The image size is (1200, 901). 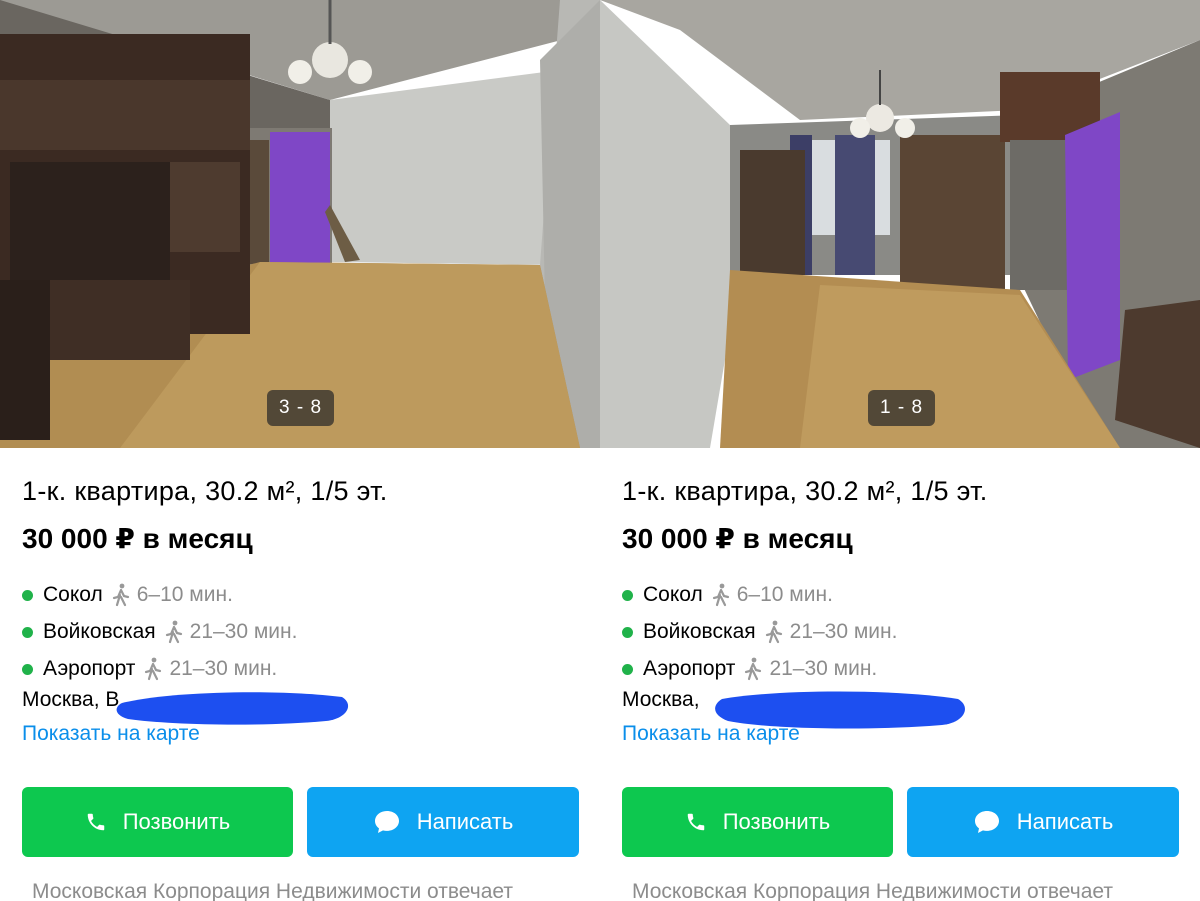 I want to click on listing-address: Москва, В, so click(x=71, y=699).